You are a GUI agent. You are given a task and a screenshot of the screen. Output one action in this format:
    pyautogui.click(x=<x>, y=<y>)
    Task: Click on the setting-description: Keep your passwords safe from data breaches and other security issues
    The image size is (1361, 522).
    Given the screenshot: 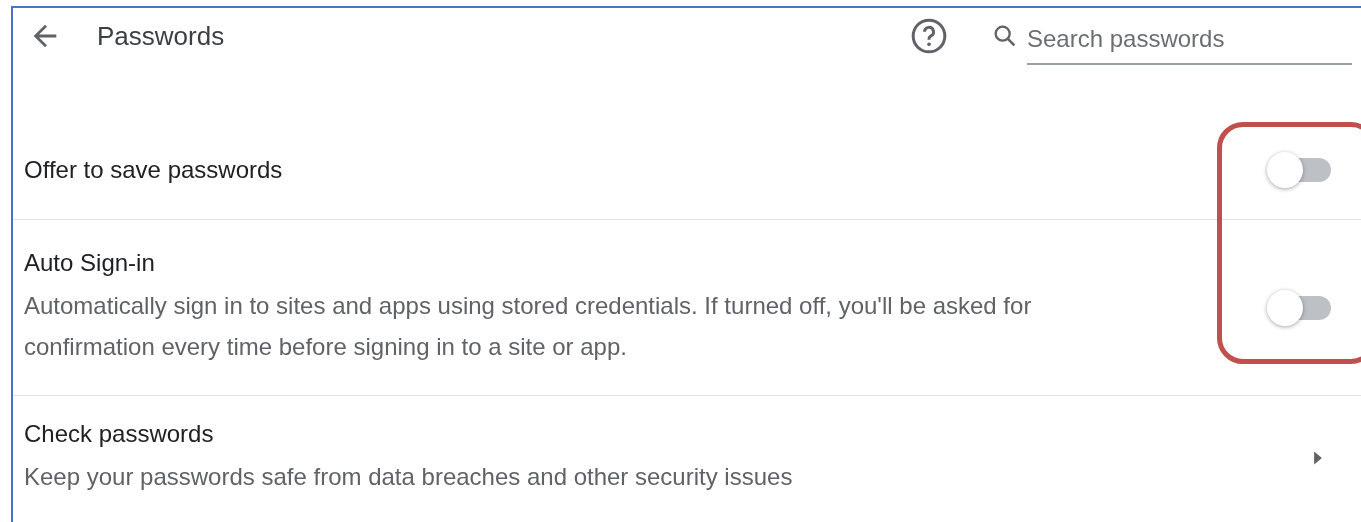 What is the action you would take?
    pyautogui.click(x=409, y=476)
    